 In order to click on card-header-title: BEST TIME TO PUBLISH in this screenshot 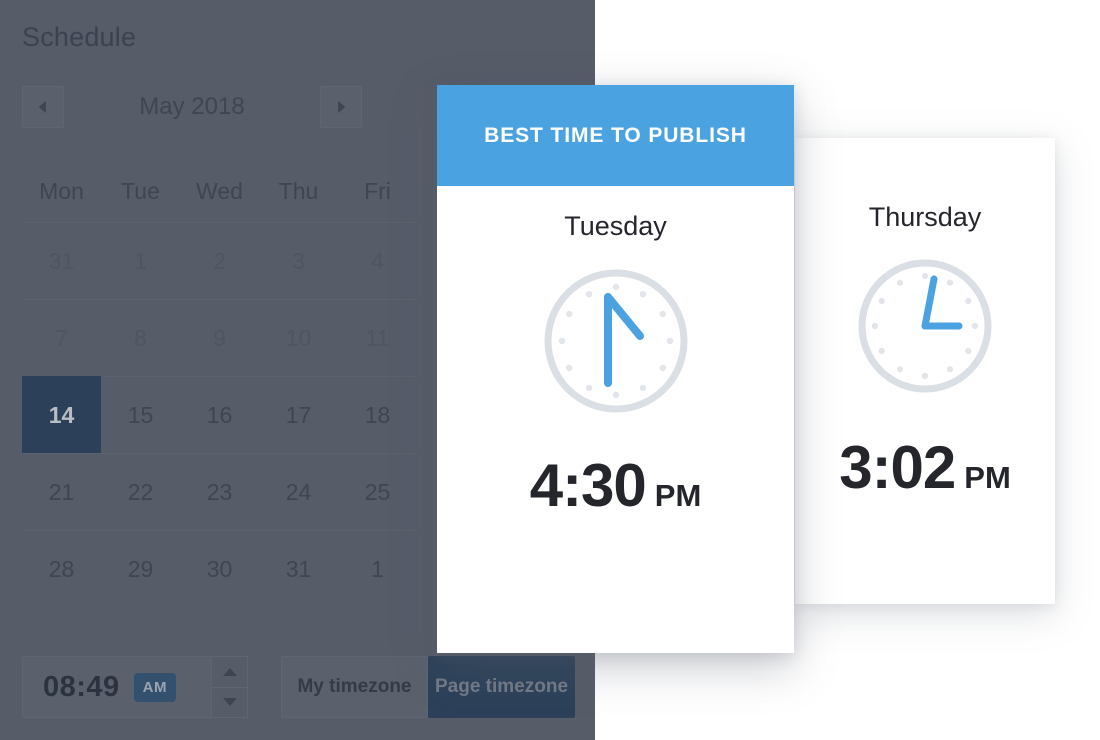, I will do `click(615, 135)`.